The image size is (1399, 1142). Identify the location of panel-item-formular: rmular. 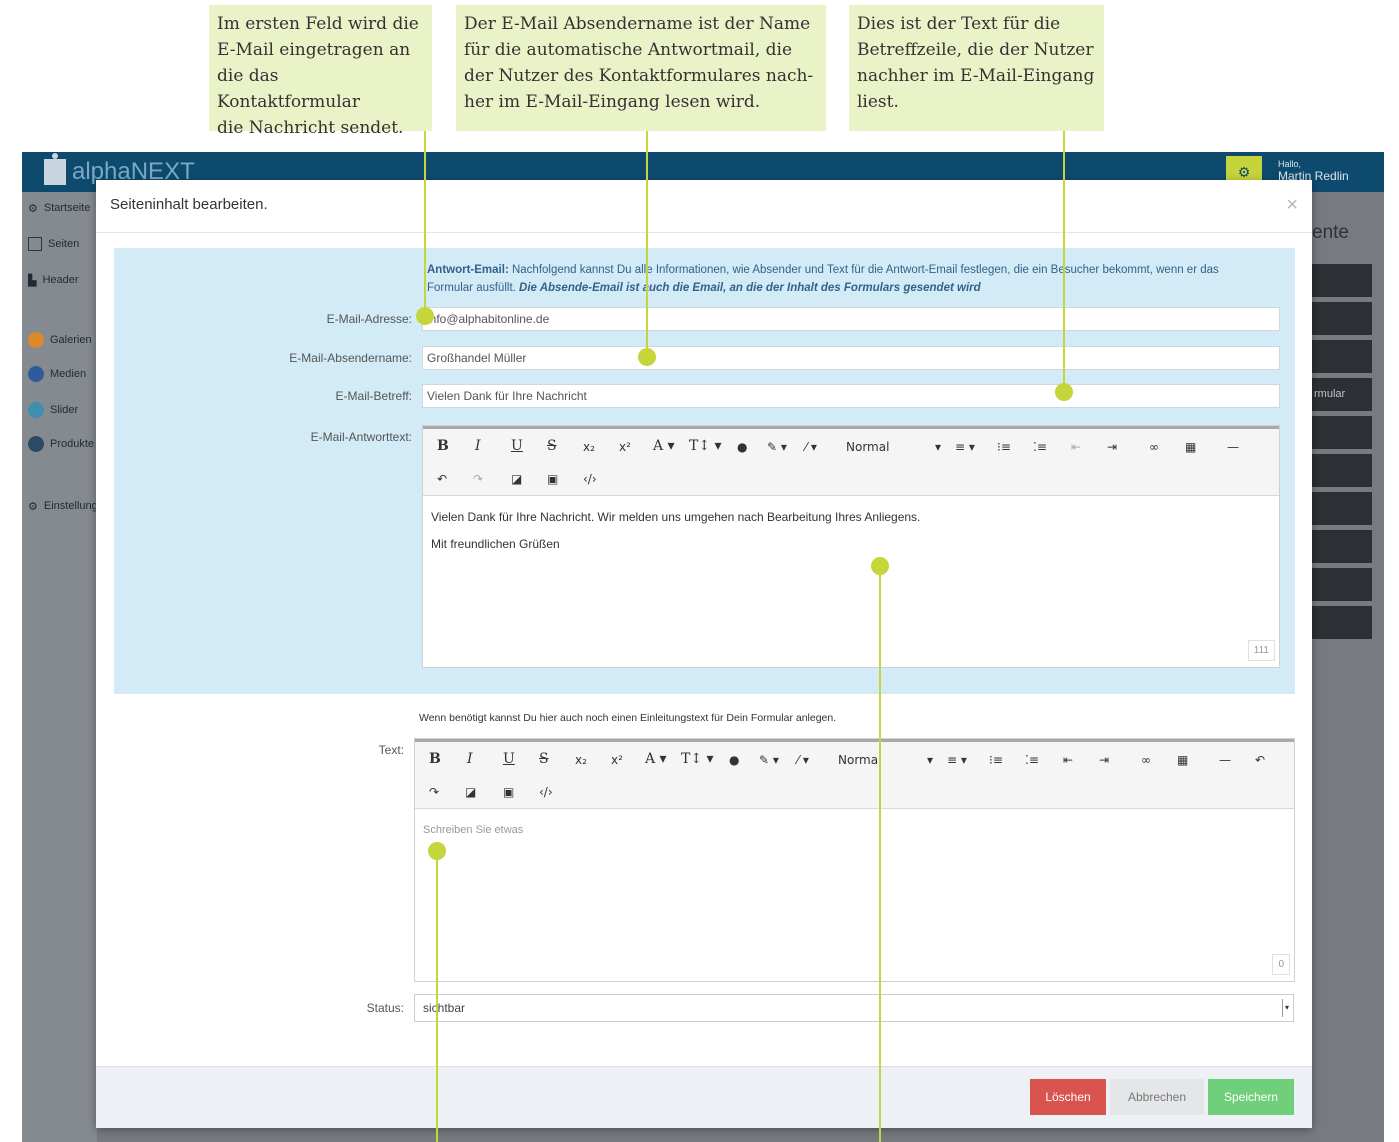
(1342, 394).